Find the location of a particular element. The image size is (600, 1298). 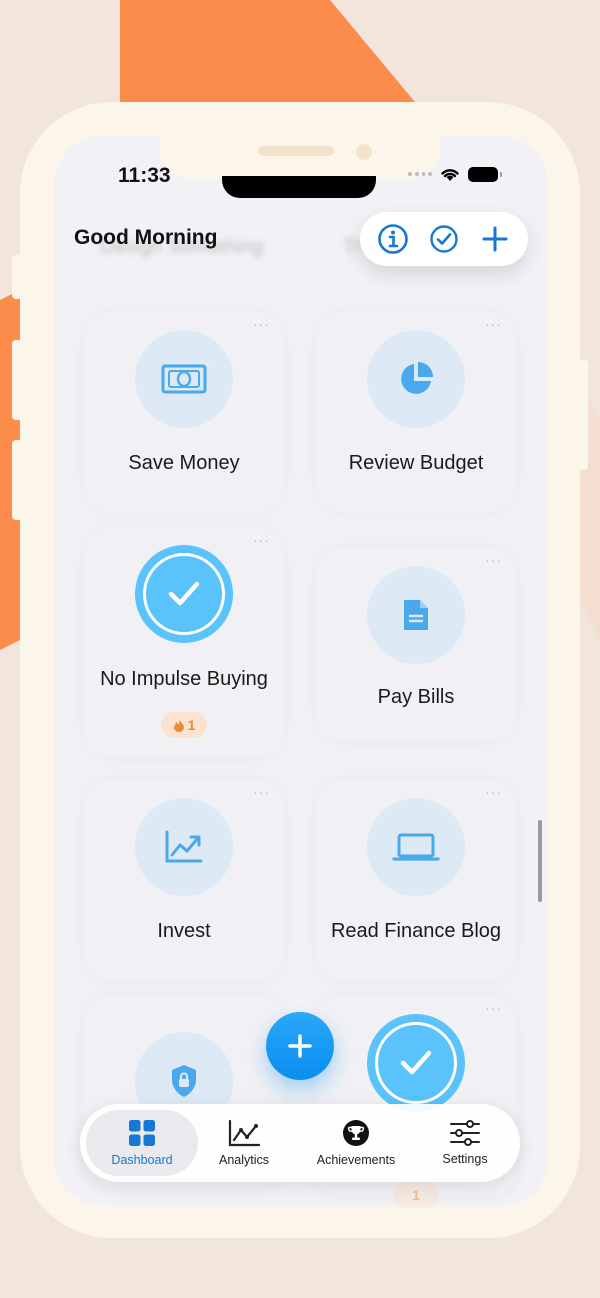

check-button is located at coordinates (444, 239).